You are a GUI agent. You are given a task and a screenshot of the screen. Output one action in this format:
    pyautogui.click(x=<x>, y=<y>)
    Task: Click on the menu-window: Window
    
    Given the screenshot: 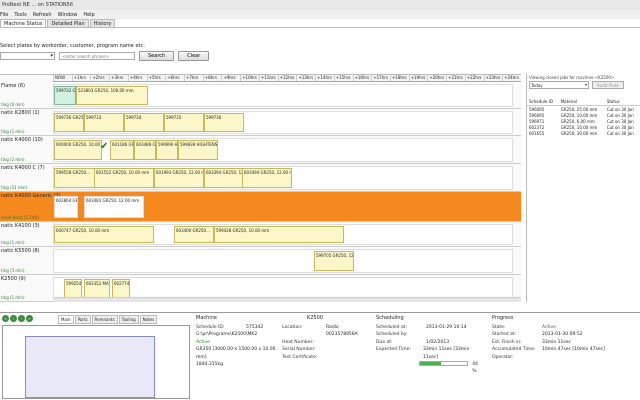 What is the action you would take?
    pyautogui.click(x=68, y=15)
    